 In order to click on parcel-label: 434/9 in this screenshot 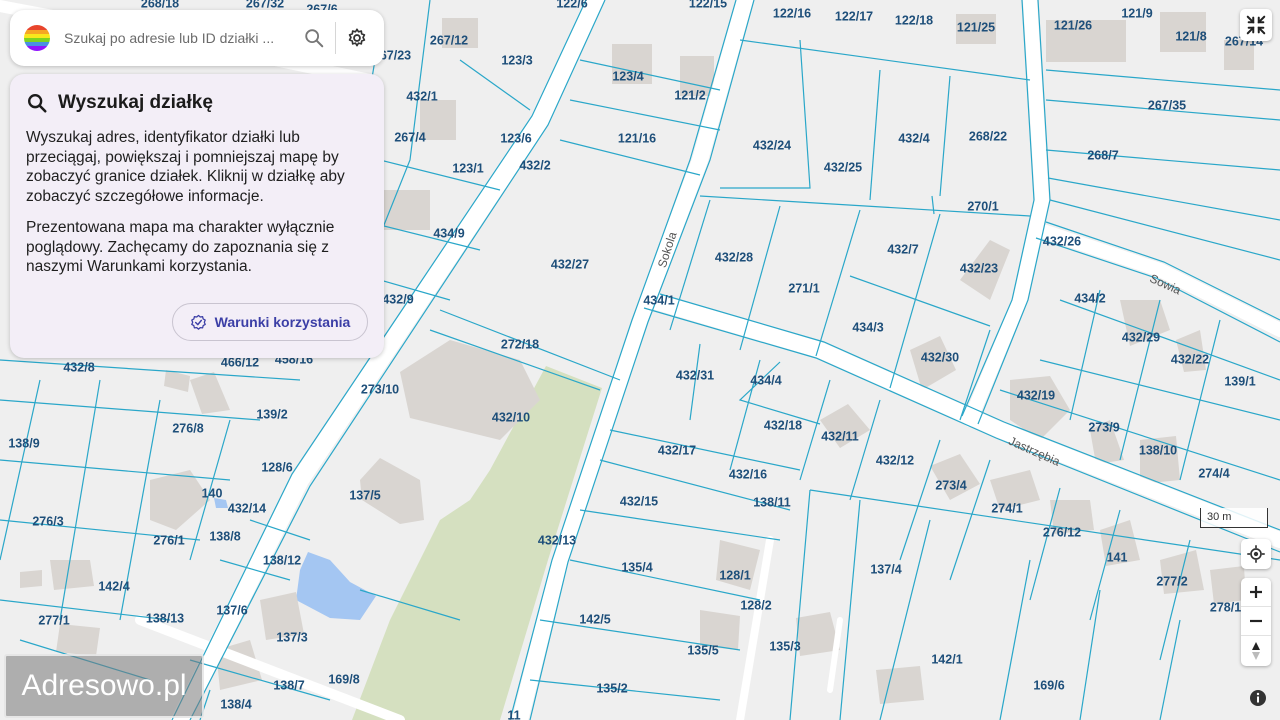, I will do `click(448, 233)`.